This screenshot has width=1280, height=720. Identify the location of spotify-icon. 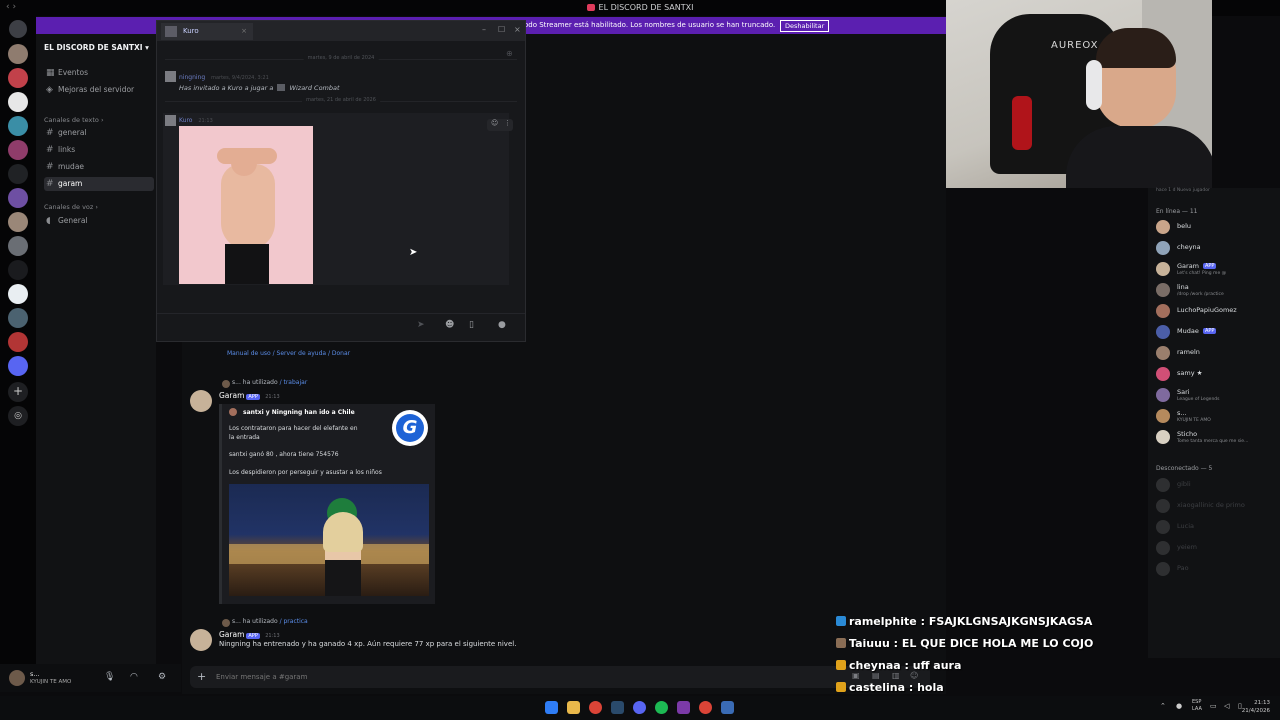
(661, 707).